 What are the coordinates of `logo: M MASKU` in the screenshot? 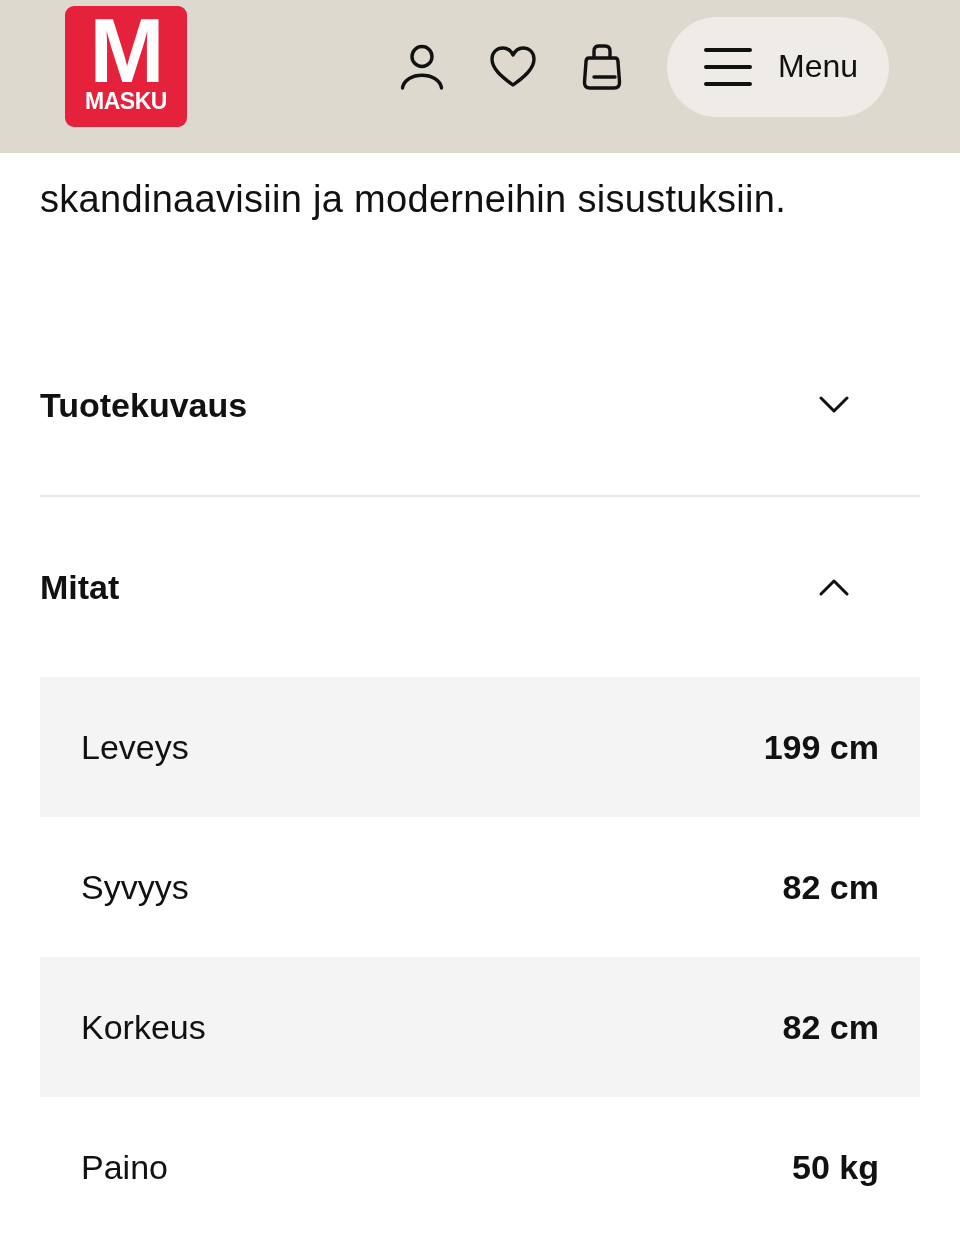 It's located at (126, 66).